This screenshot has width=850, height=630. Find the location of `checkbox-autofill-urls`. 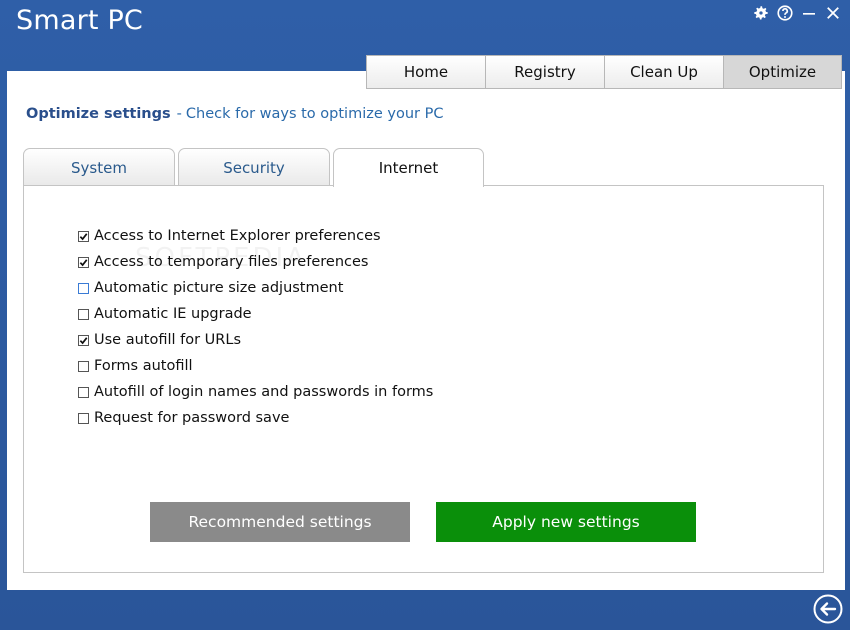

checkbox-autofill-urls is located at coordinates (83, 340).